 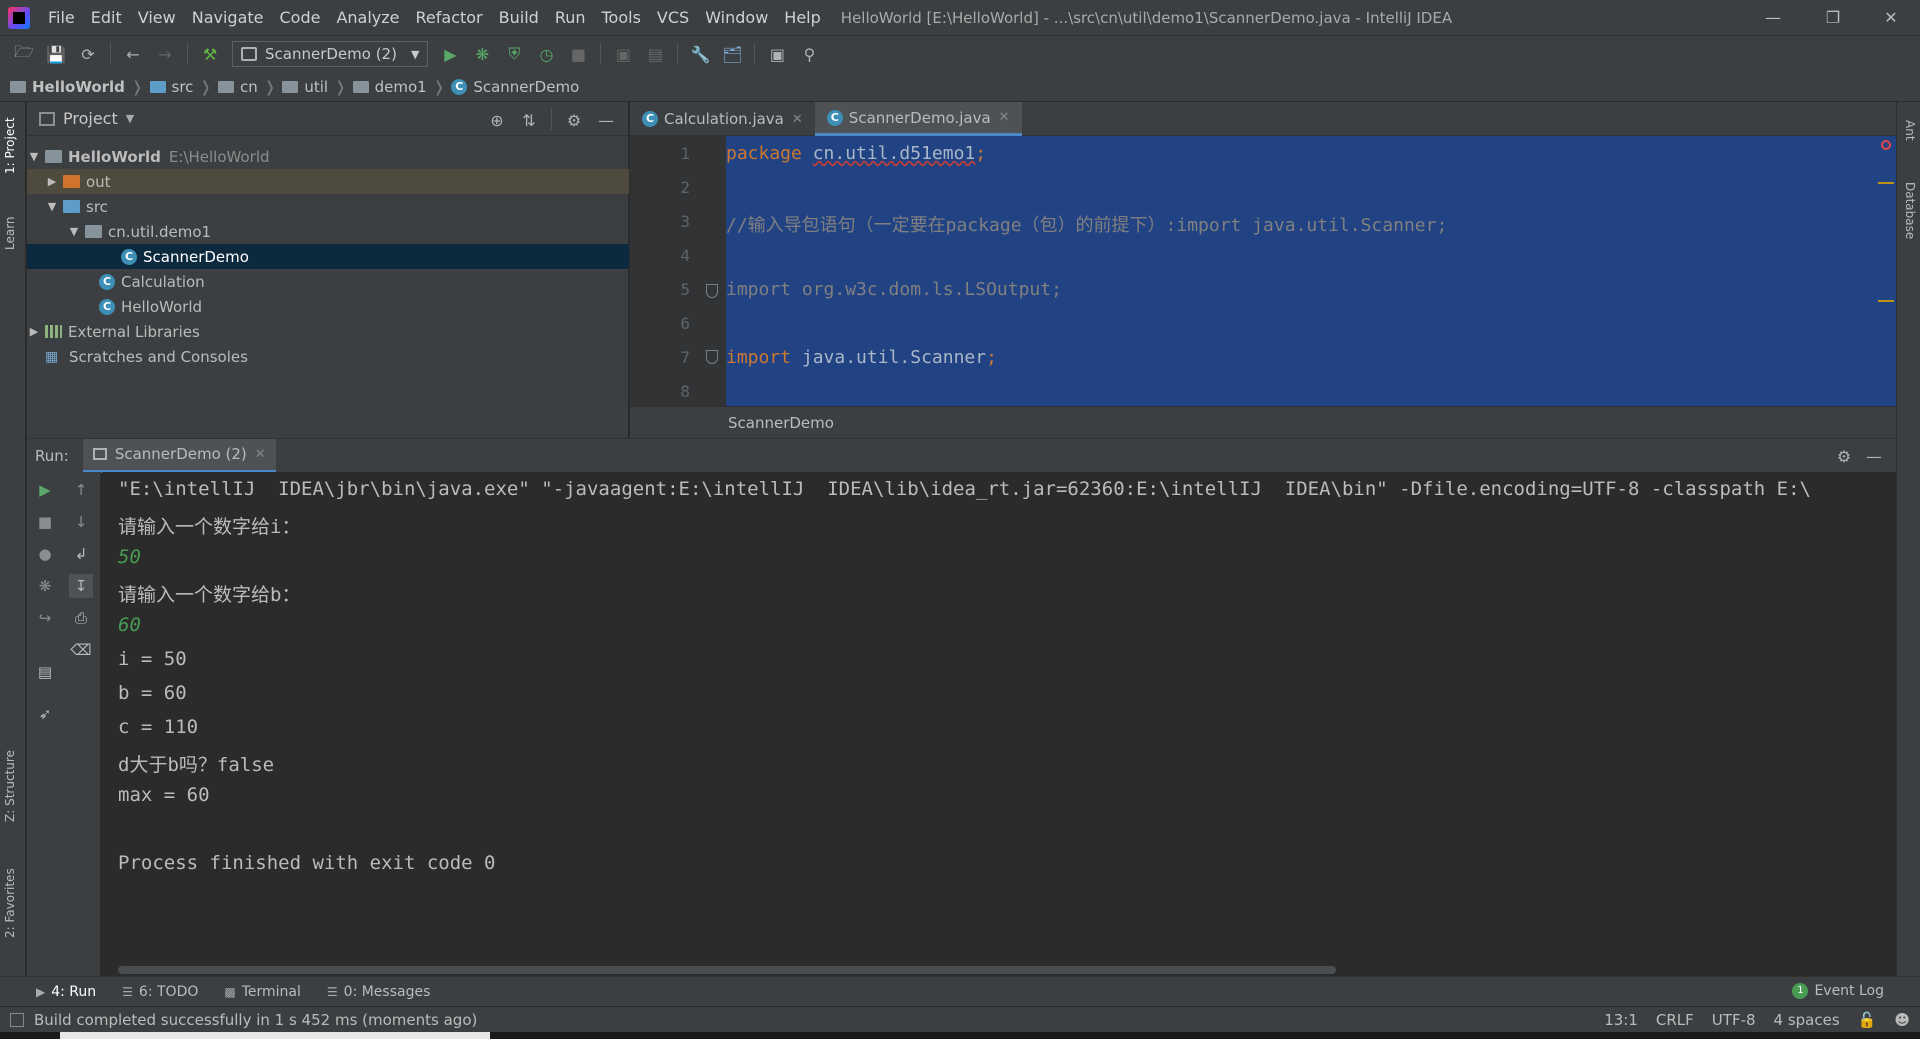 I want to click on line-separator: CRLF, so click(x=1675, y=1020).